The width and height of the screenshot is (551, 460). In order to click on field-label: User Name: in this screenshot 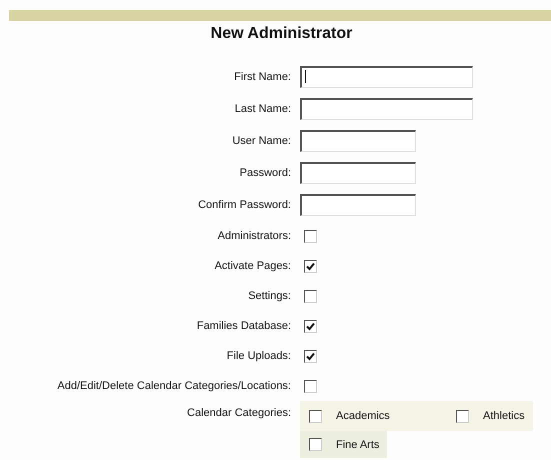, I will do `click(261, 141)`.